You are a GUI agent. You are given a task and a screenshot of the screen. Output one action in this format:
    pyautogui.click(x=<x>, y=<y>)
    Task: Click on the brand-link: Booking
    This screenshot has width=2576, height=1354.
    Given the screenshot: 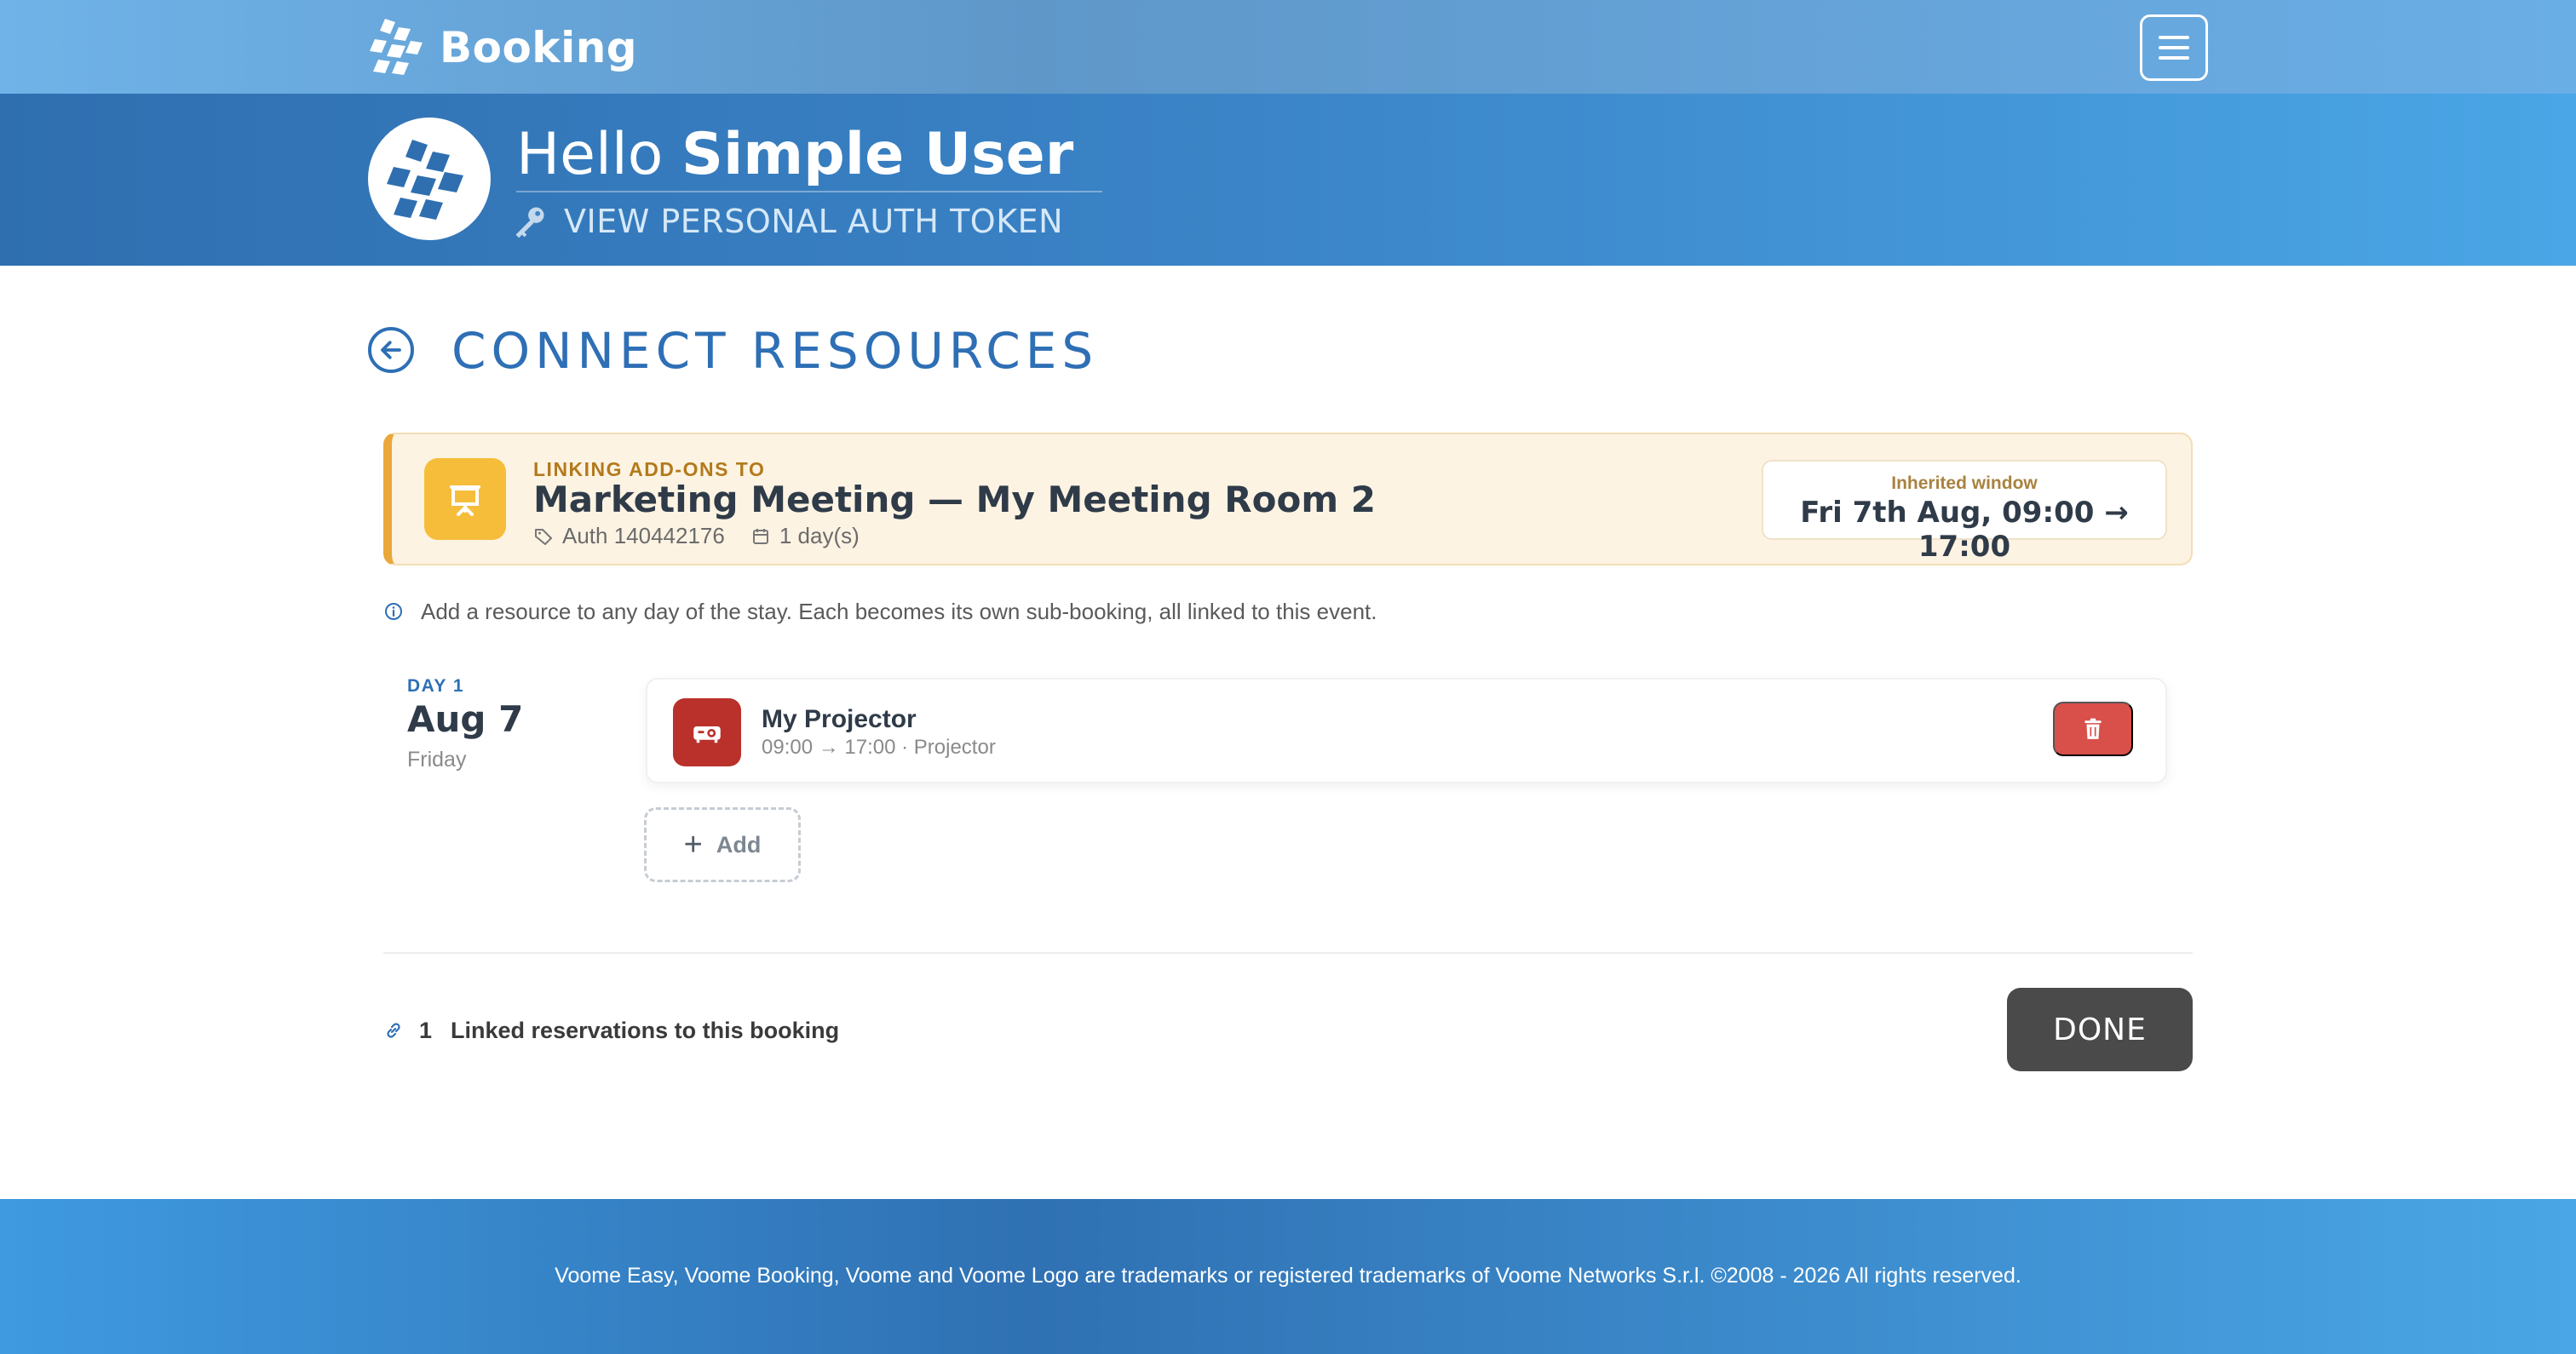 What is the action you would take?
    pyautogui.click(x=502, y=47)
    